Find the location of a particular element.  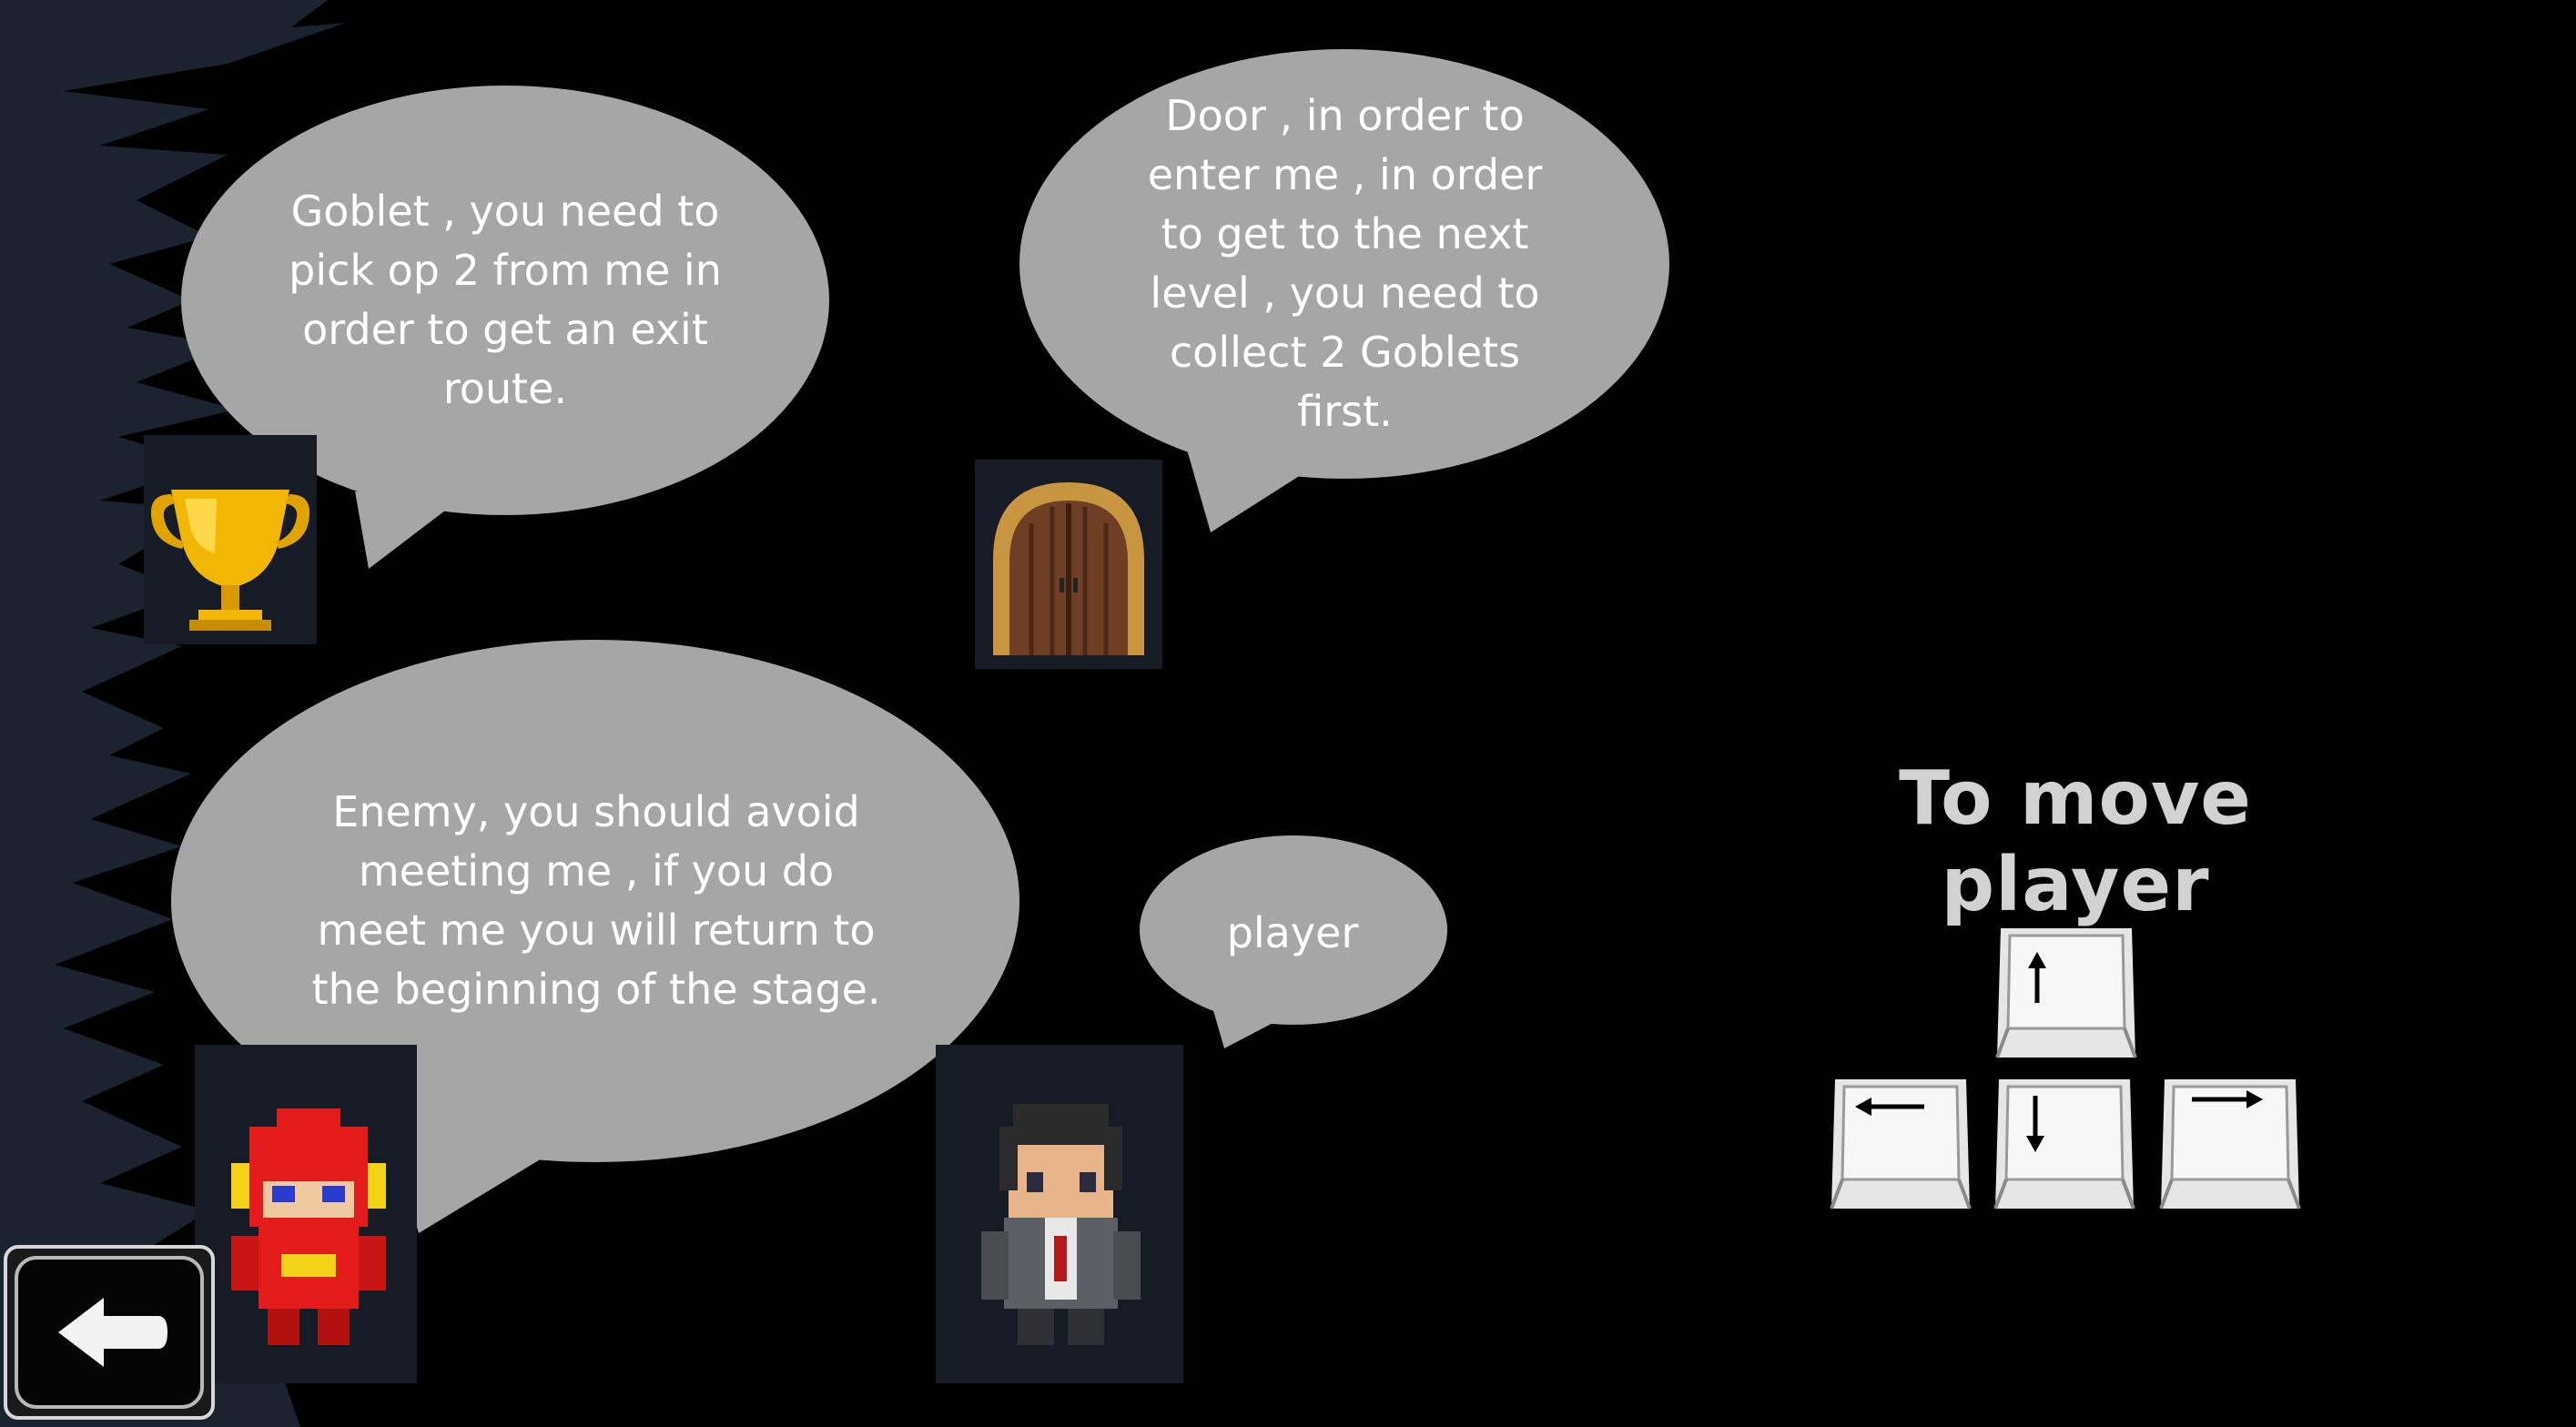

right-arrow-key is located at coordinates (2230, 1145).